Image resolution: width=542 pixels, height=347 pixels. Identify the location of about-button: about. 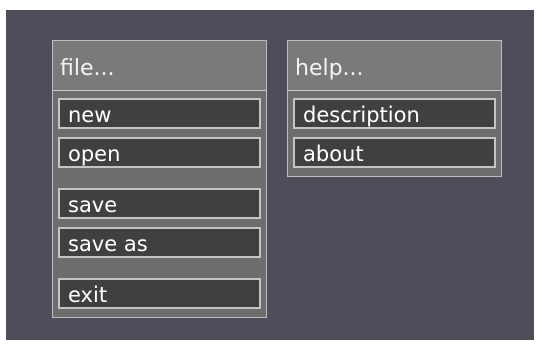
(394, 152).